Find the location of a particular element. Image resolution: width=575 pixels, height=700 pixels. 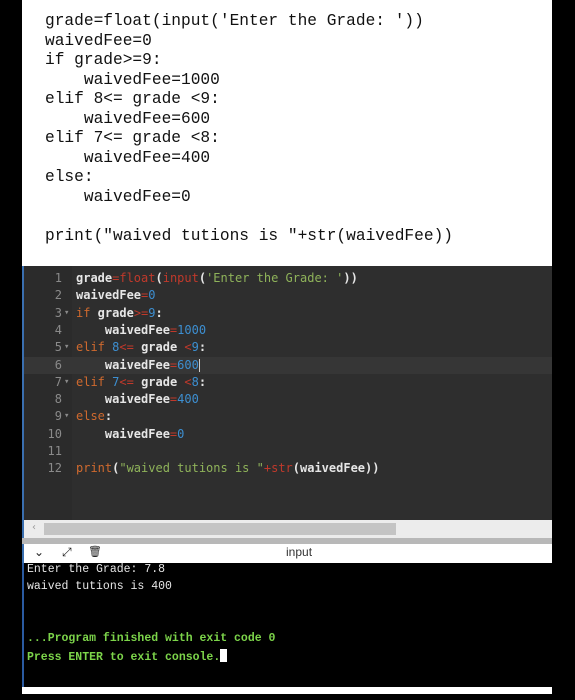

line-number: 1 is located at coordinates (58, 278).